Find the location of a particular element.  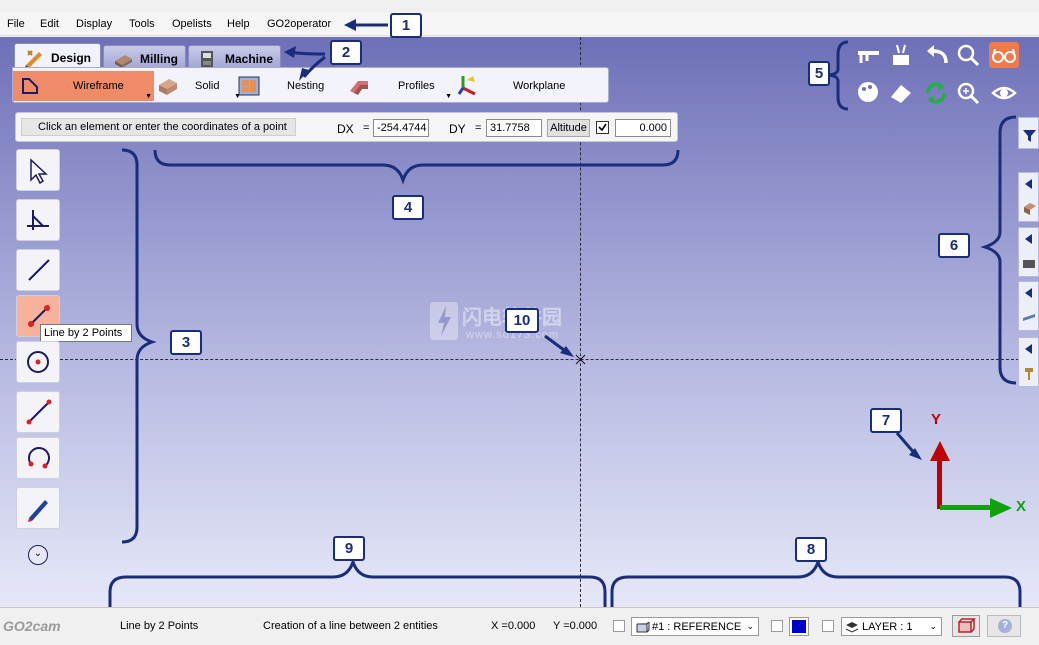

layers-icon is located at coordinates (852, 627).